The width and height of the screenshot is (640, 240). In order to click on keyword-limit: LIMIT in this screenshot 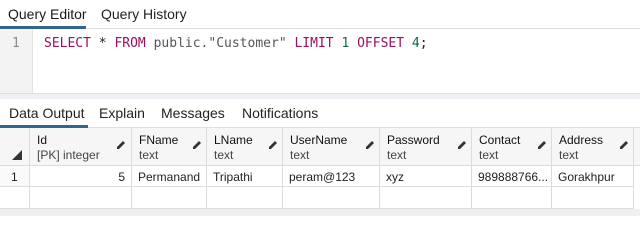, I will do `click(314, 43)`.